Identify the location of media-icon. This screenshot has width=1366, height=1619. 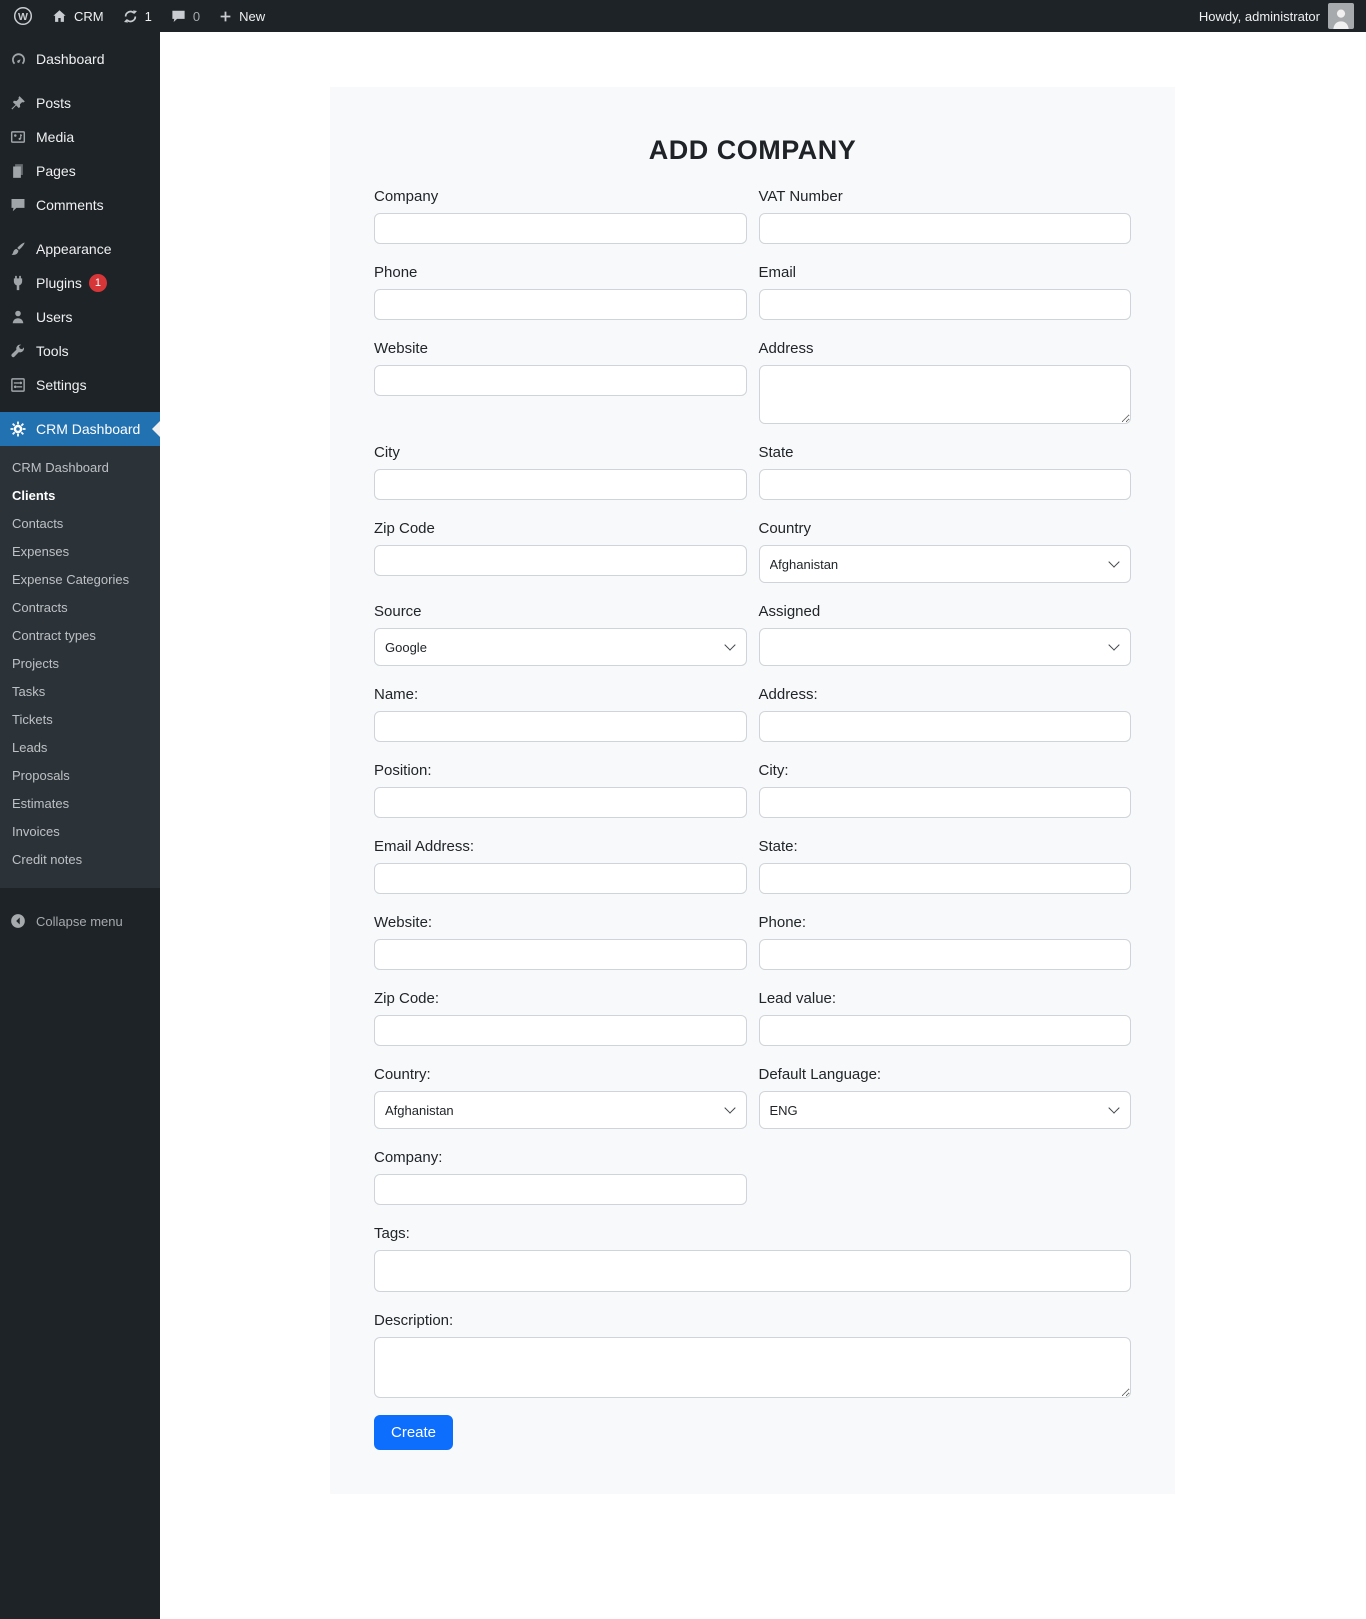
(18, 137).